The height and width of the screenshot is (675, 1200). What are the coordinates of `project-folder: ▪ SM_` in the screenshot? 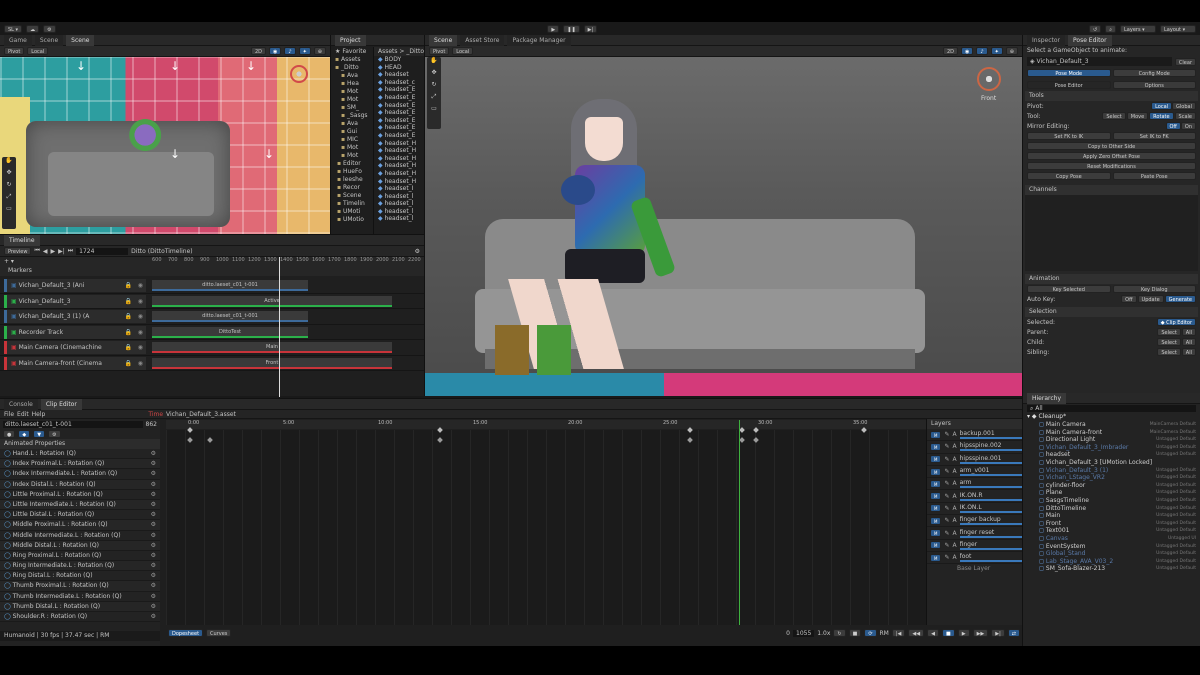 It's located at (352, 108).